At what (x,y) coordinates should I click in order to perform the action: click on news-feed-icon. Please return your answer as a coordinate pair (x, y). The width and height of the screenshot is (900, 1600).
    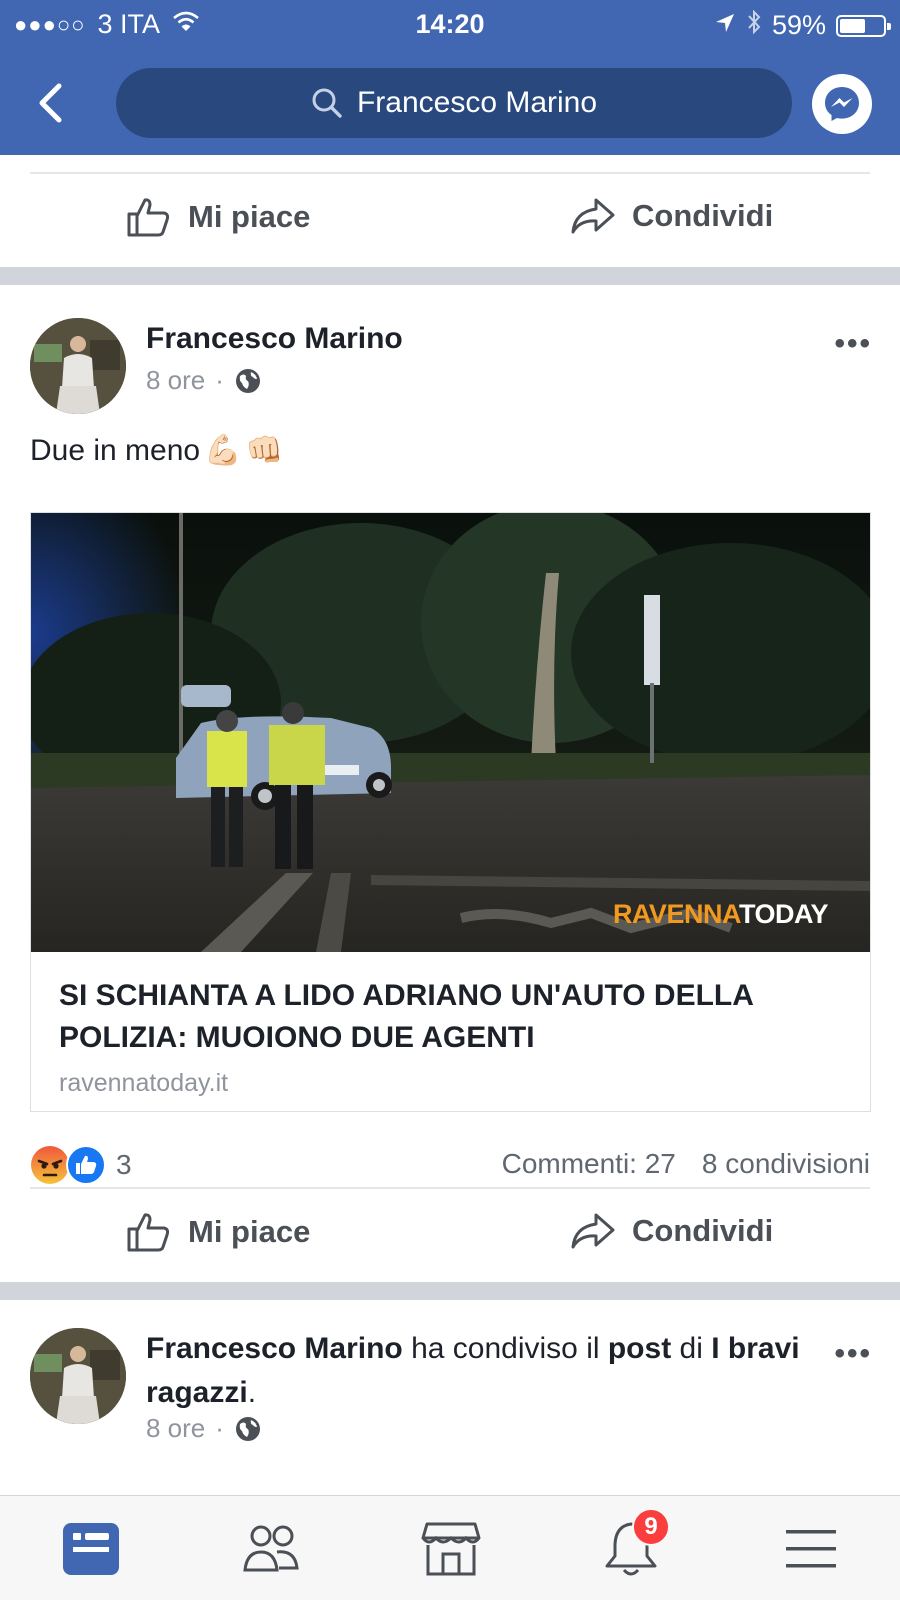
    Looking at the image, I should click on (91, 1549).